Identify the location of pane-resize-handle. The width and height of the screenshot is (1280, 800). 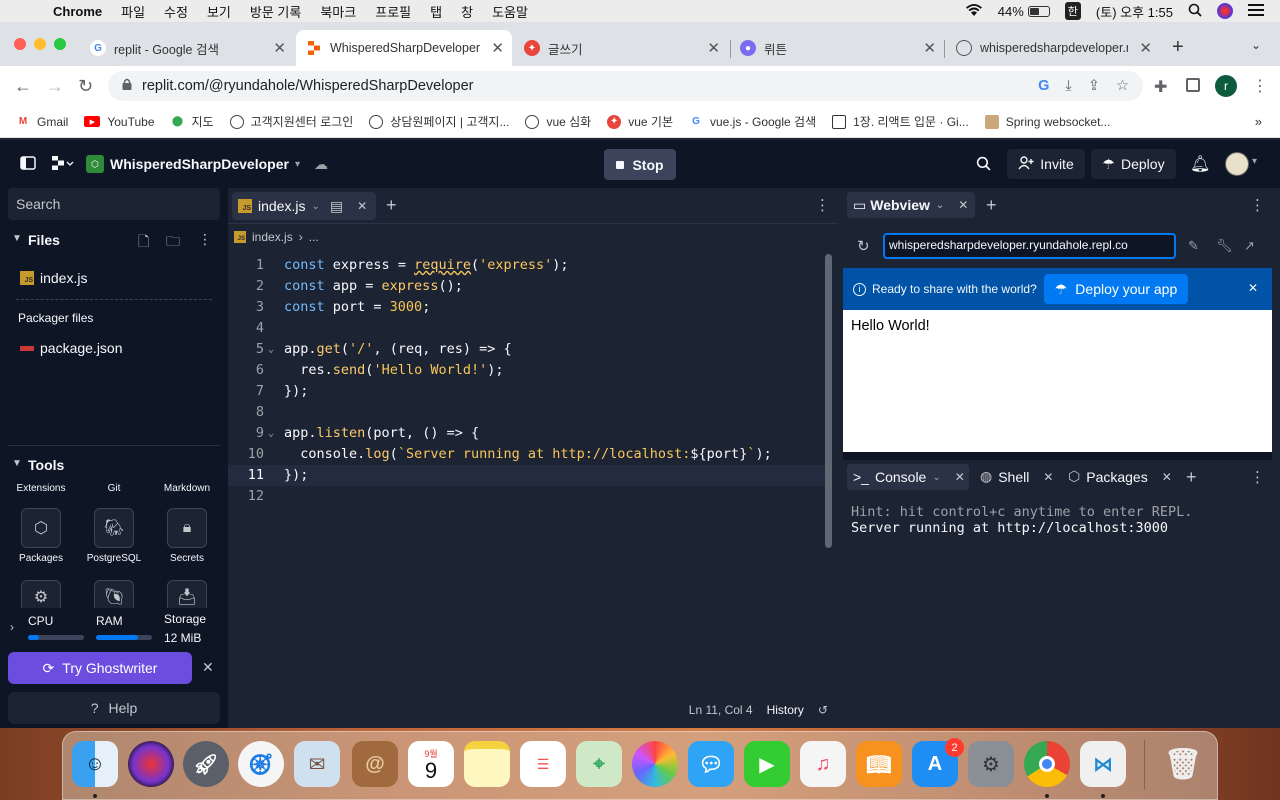
(1057, 456).